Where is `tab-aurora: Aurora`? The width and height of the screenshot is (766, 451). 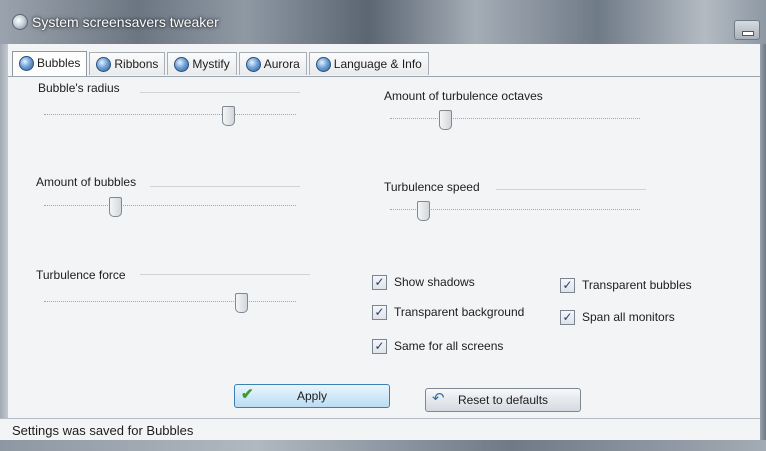
tab-aurora: Aurora is located at coordinates (272, 63).